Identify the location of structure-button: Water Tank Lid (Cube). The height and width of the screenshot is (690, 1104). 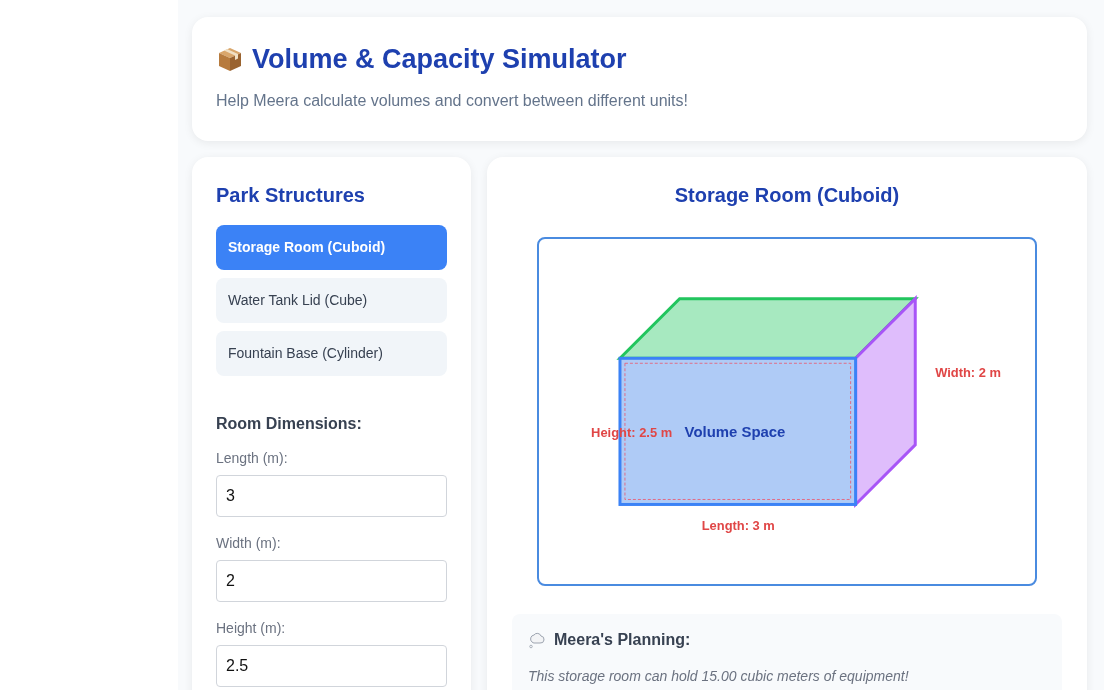
(331, 300).